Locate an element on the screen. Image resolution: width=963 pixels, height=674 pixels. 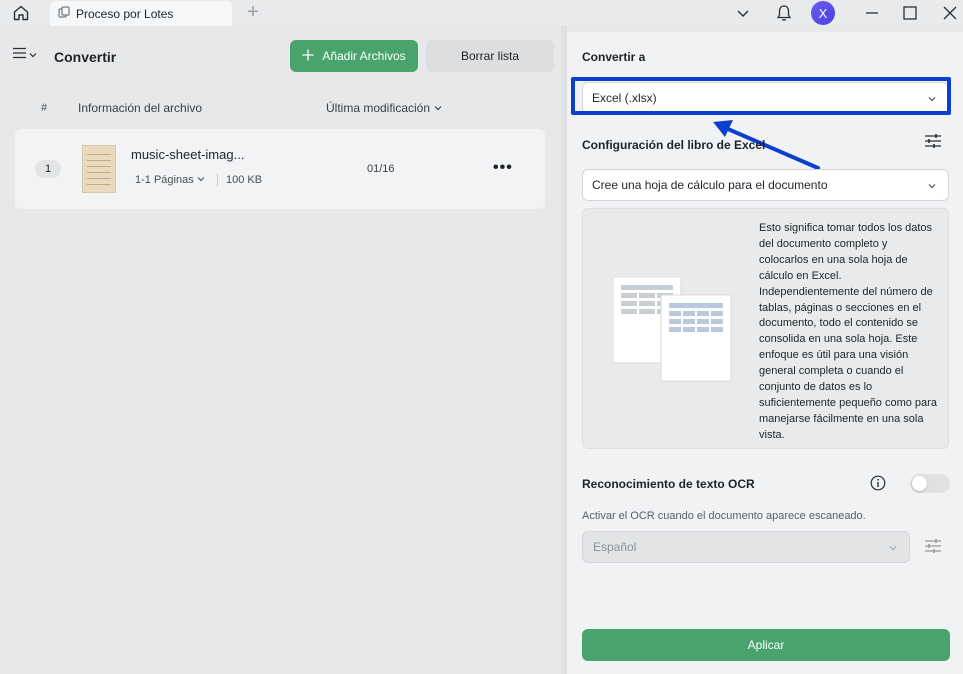
ocr-language-value: Español is located at coordinates (615, 547).